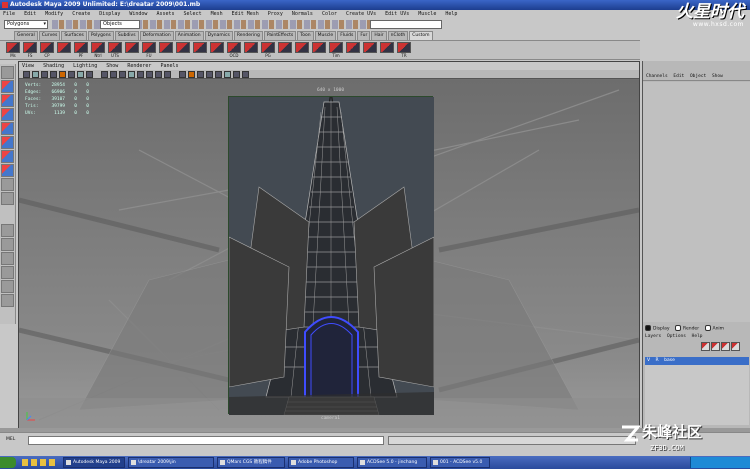 The width and height of the screenshot is (750, 469). I want to click on move-down-icon, so click(735, 346).